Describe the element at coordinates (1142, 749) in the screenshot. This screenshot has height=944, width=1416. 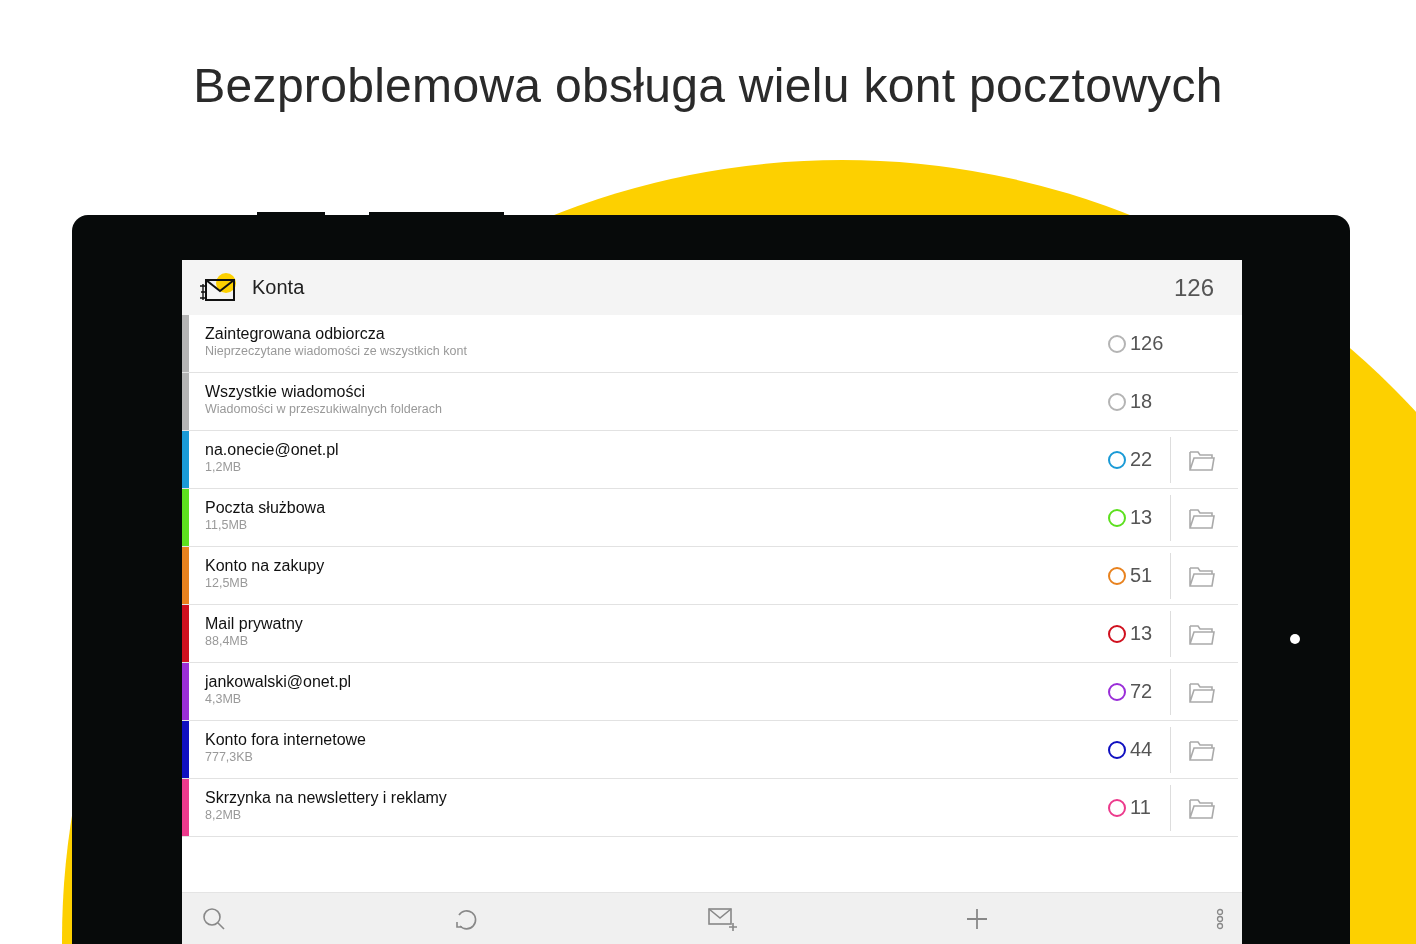
I see `unread-count: 44` at that location.